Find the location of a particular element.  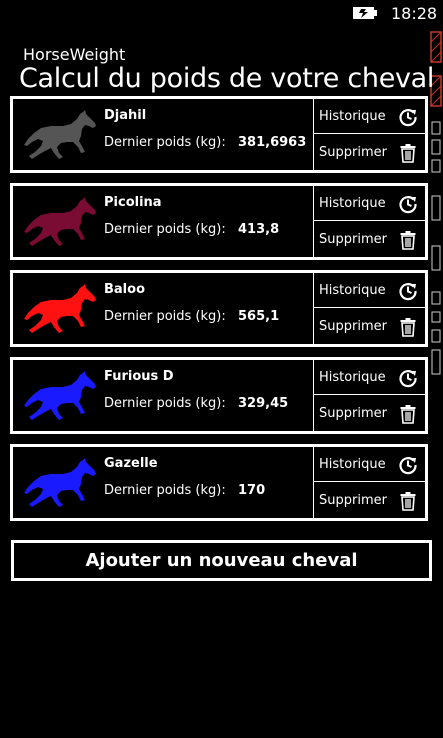

last-weight-value: 170 is located at coordinates (252, 490).